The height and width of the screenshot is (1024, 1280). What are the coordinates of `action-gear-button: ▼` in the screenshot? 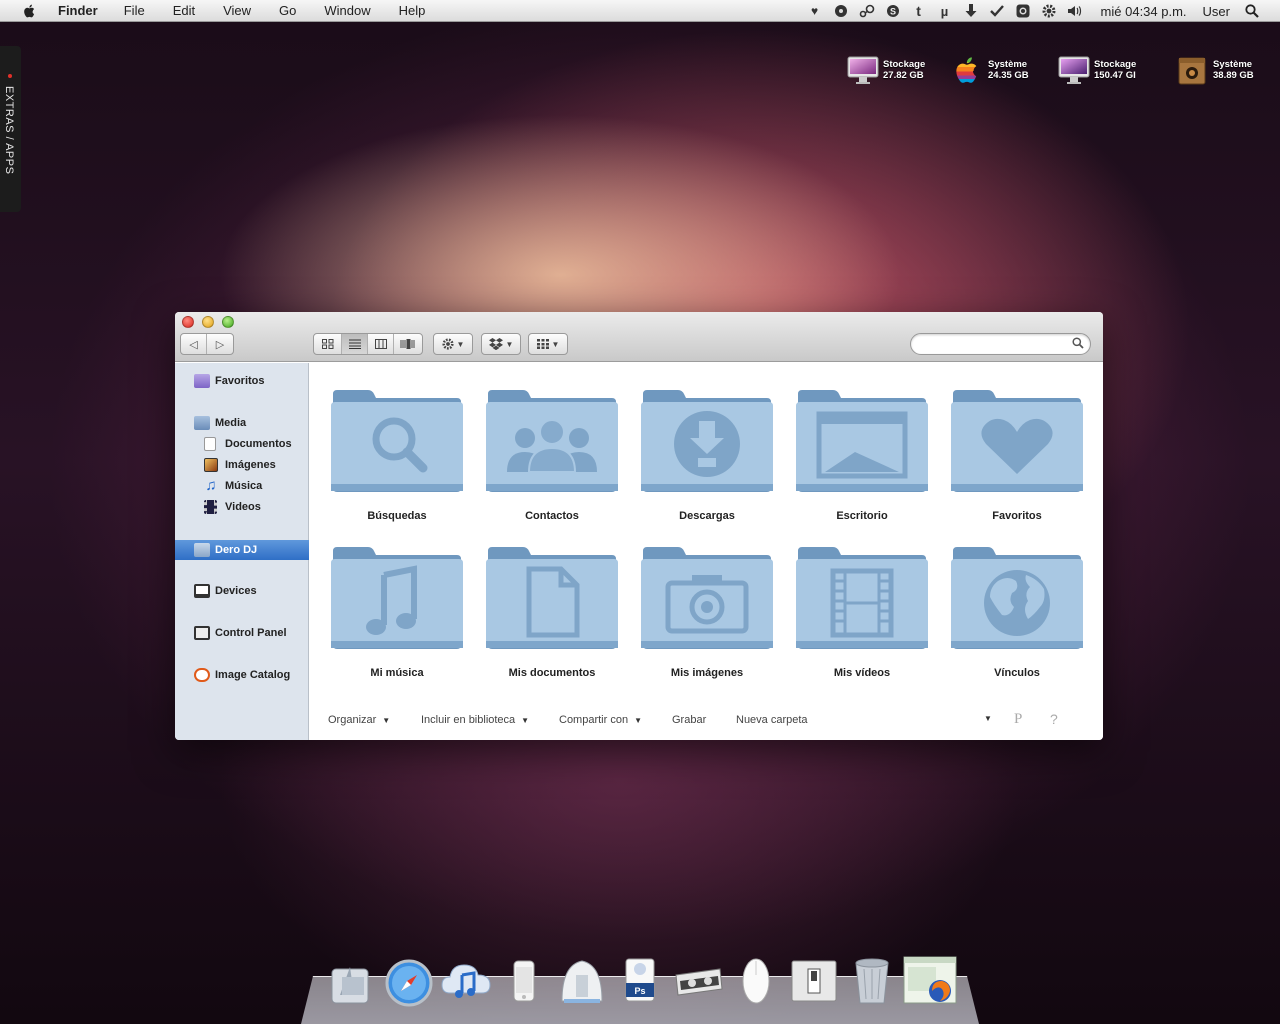 It's located at (453, 344).